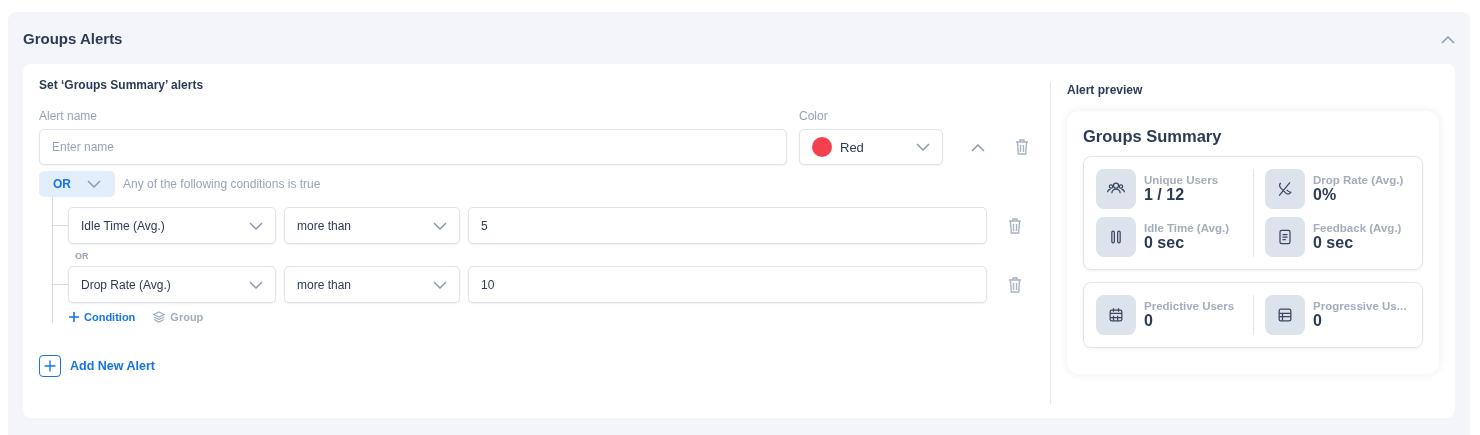 This screenshot has width=1480, height=435. What do you see at coordinates (222, 184) in the screenshot?
I see `operator-hint: Any of the following conditions is true` at bounding box center [222, 184].